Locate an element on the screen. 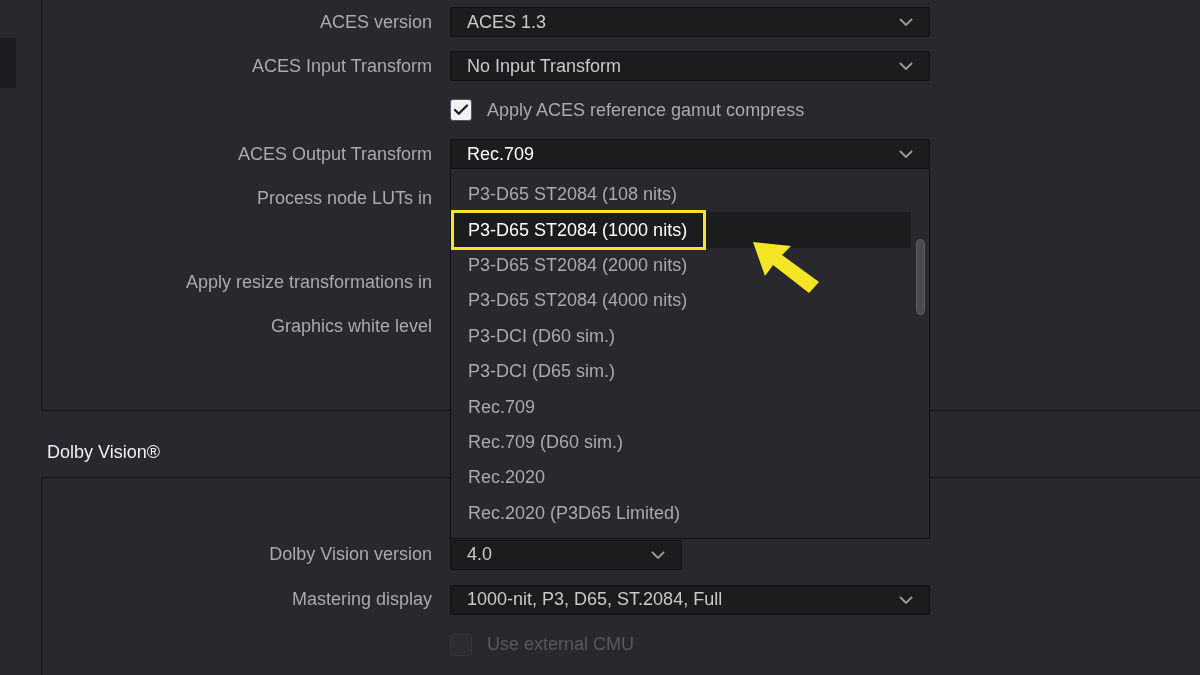 This screenshot has width=1200, height=675. field-label: Apply resize transformations in is located at coordinates (308, 282).